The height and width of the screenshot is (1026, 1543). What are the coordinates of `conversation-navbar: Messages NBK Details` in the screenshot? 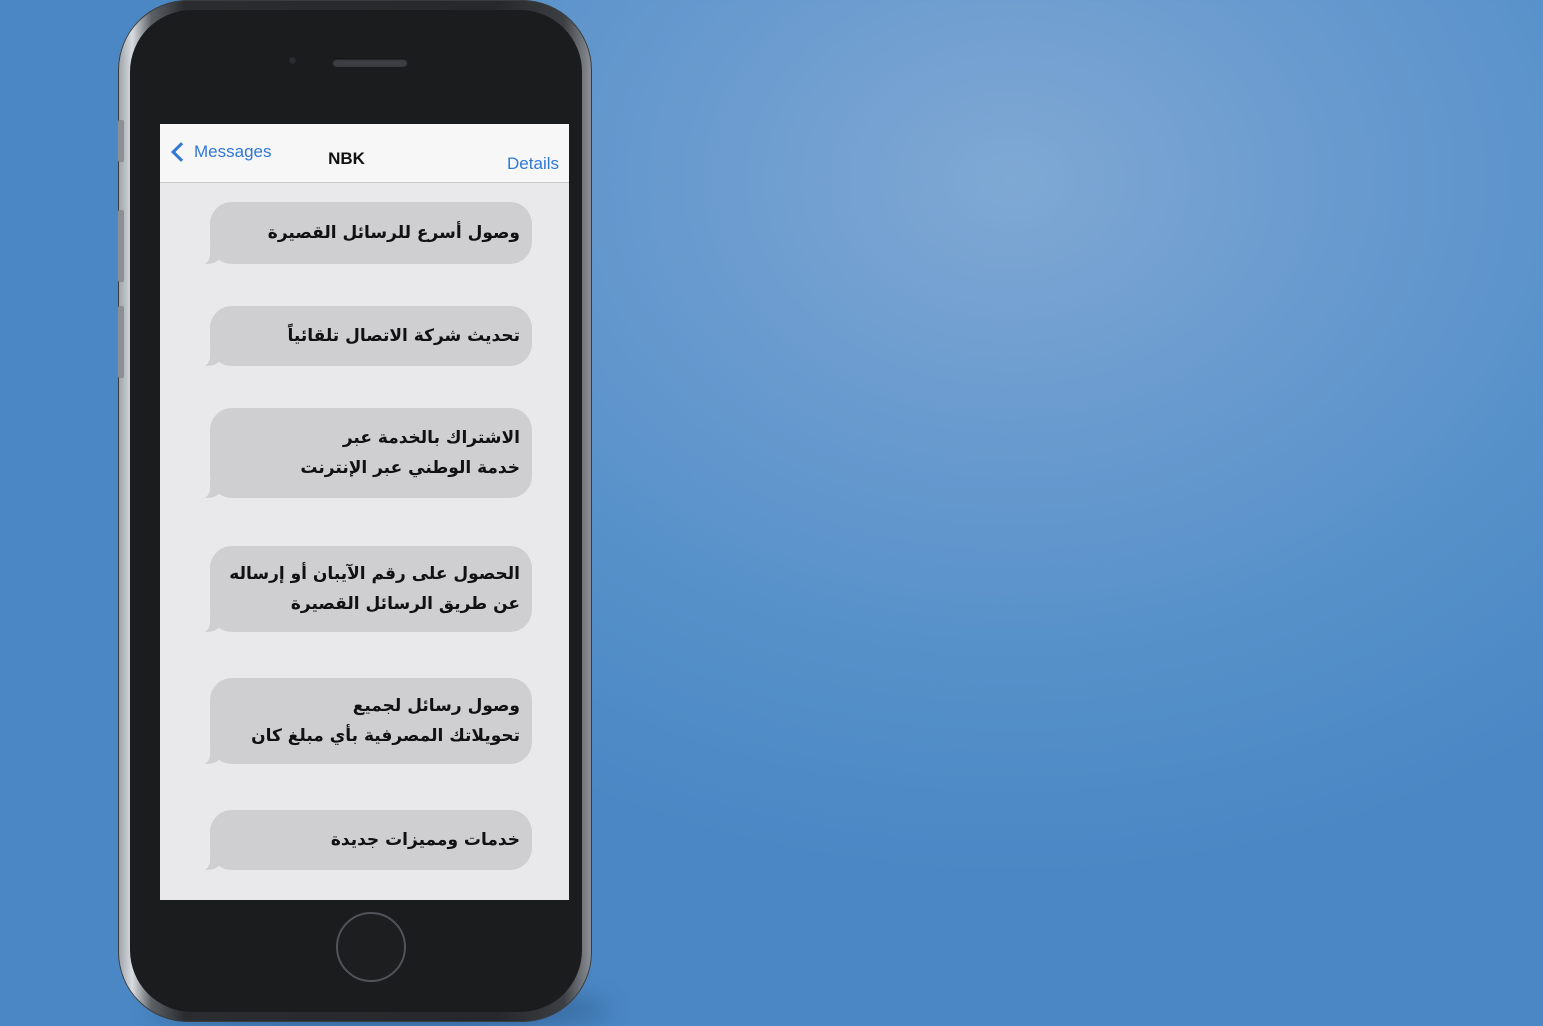 It's located at (364, 153).